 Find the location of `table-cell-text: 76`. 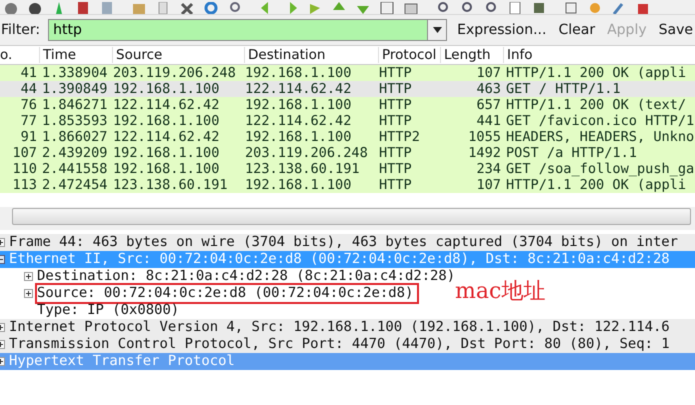

table-cell-text: 76 is located at coordinates (29, 105).